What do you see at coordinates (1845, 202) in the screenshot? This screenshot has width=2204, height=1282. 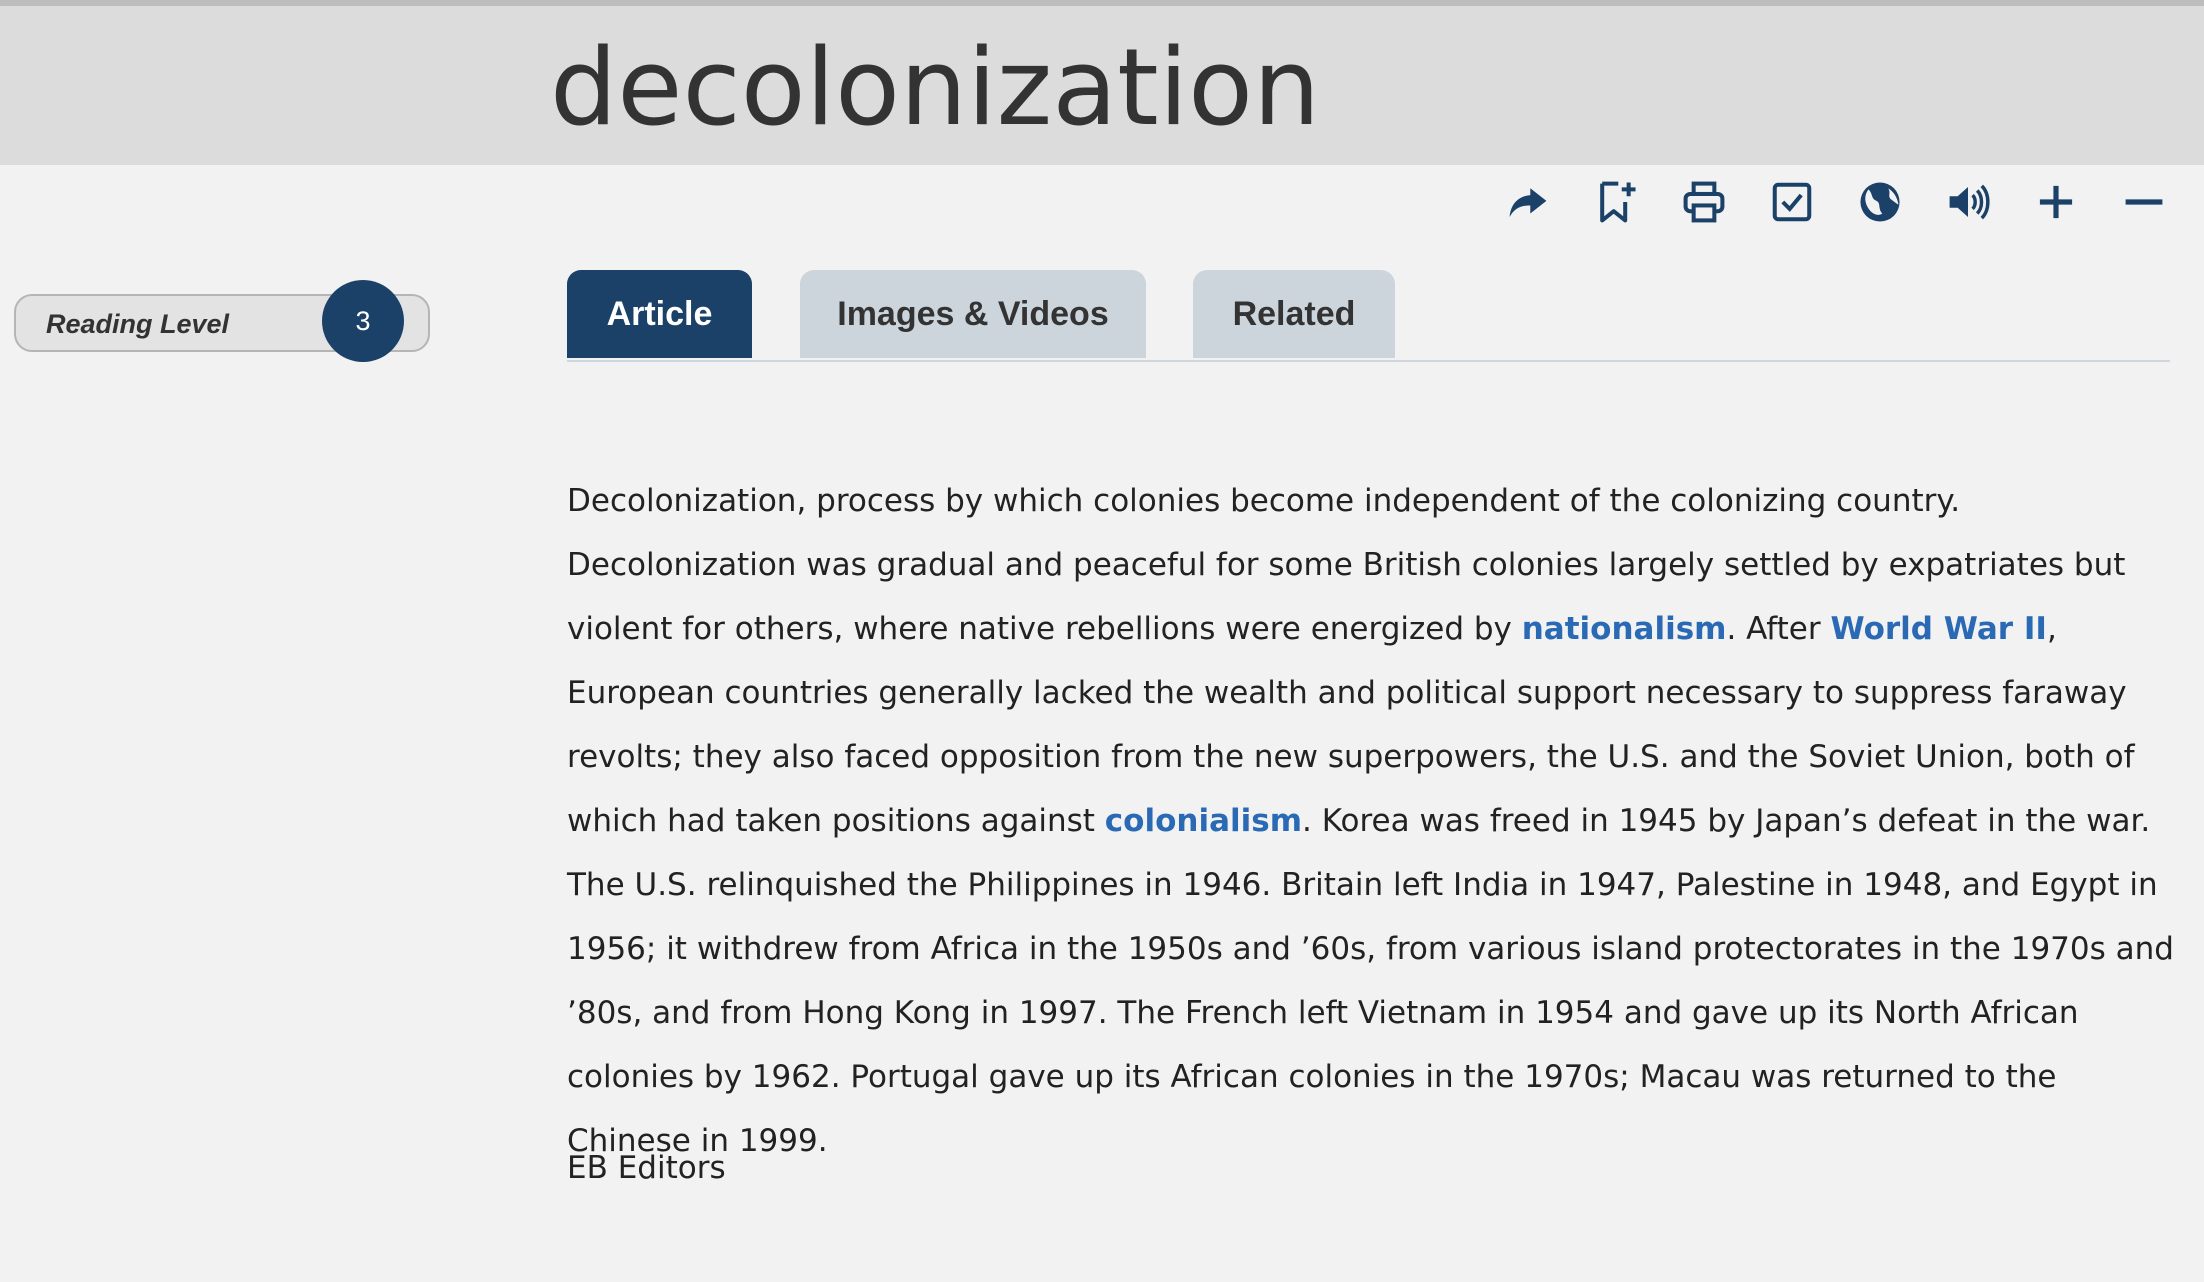 I see `article-toolbar` at bounding box center [1845, 202].